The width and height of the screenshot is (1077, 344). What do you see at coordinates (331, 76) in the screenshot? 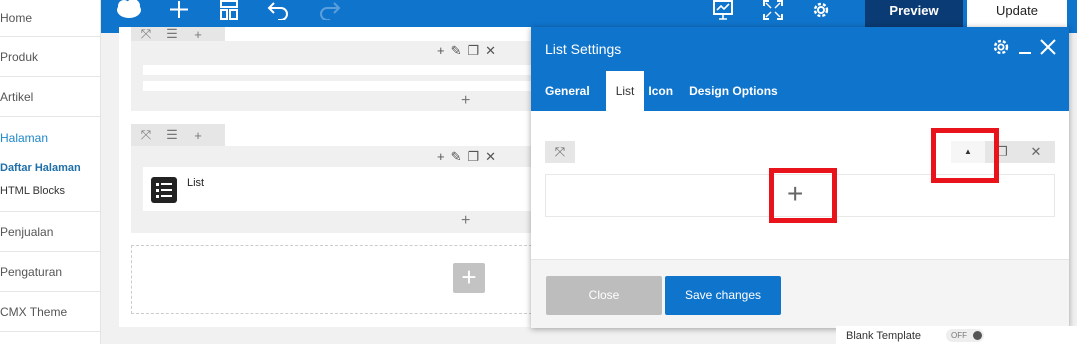
I see `row-container: + ✎ ❐ ✕ +` at bounding box center [331, 76].